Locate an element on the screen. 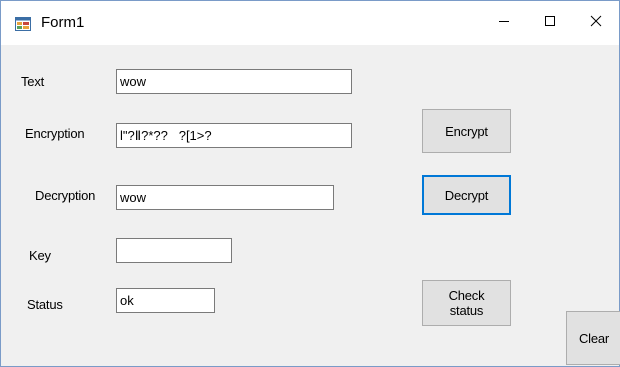  encrypt-button: Encrypt is located at coordinates (466, 131).